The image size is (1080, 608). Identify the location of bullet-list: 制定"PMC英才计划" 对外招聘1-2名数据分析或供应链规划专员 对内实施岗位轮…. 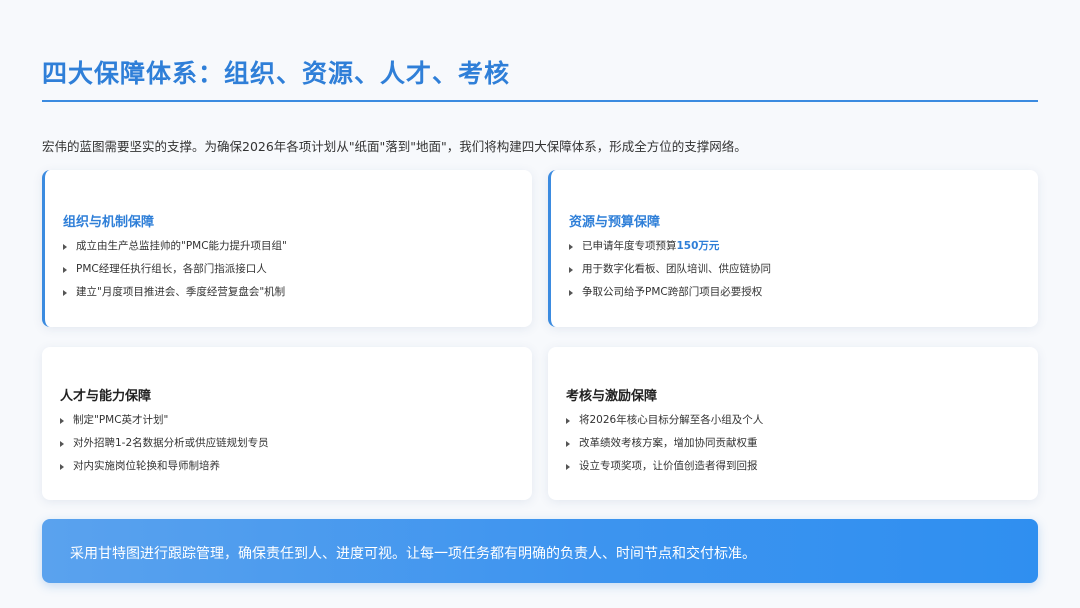
(164, 443).